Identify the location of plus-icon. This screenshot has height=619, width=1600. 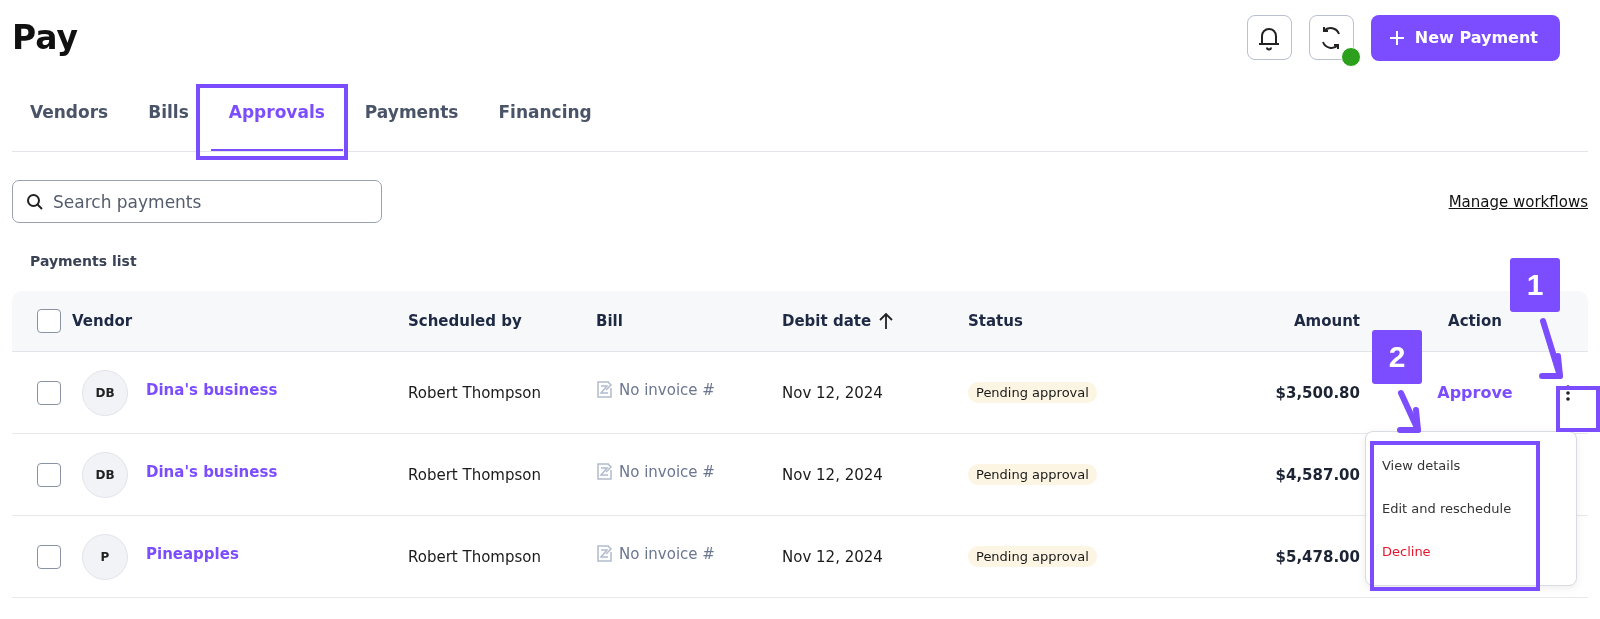
(1396, 37).